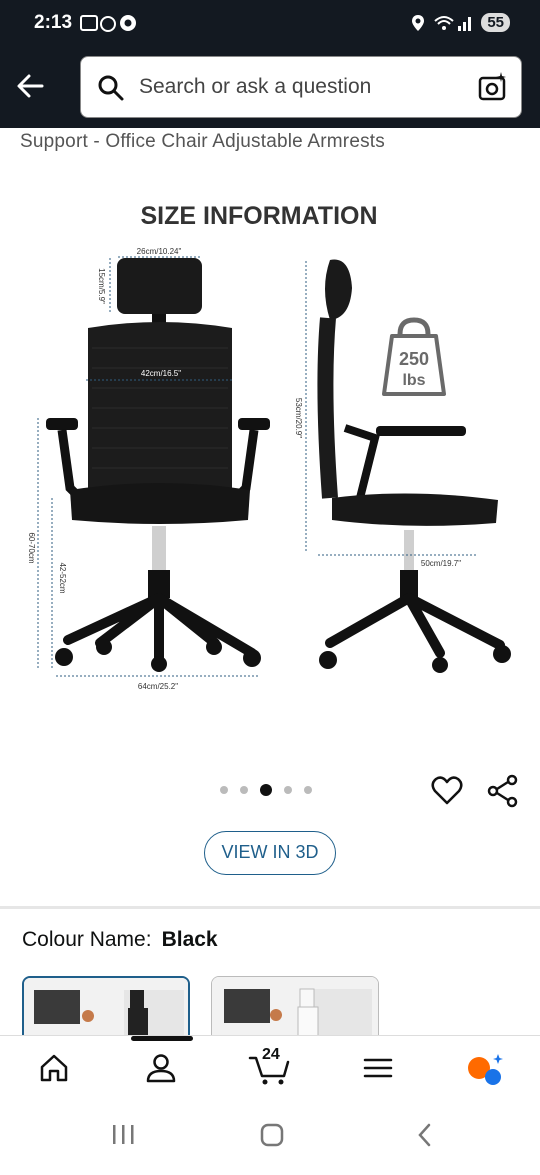 This screenshot has width=540, height=1175. I want to click on carousel-dot-active, so click(266, 790).